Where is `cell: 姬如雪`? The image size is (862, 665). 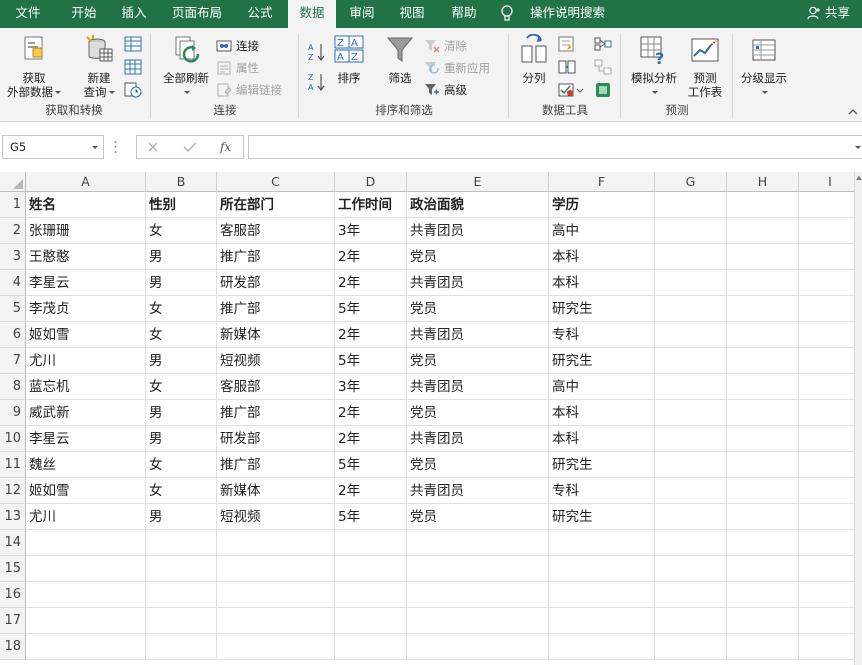
cell: 姬如雪 is located at coordinates (86, 335).